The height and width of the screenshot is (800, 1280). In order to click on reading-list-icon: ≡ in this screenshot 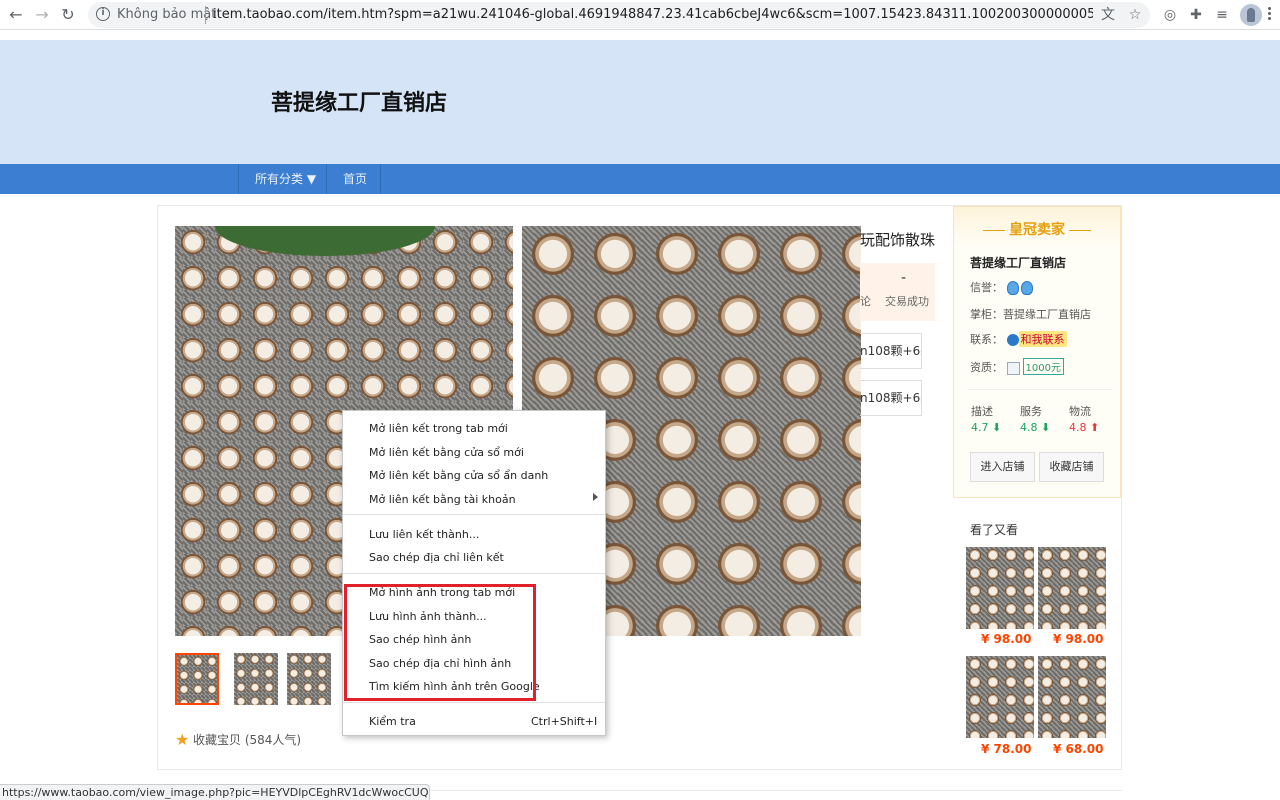, I will do `click(1222, 15)`.